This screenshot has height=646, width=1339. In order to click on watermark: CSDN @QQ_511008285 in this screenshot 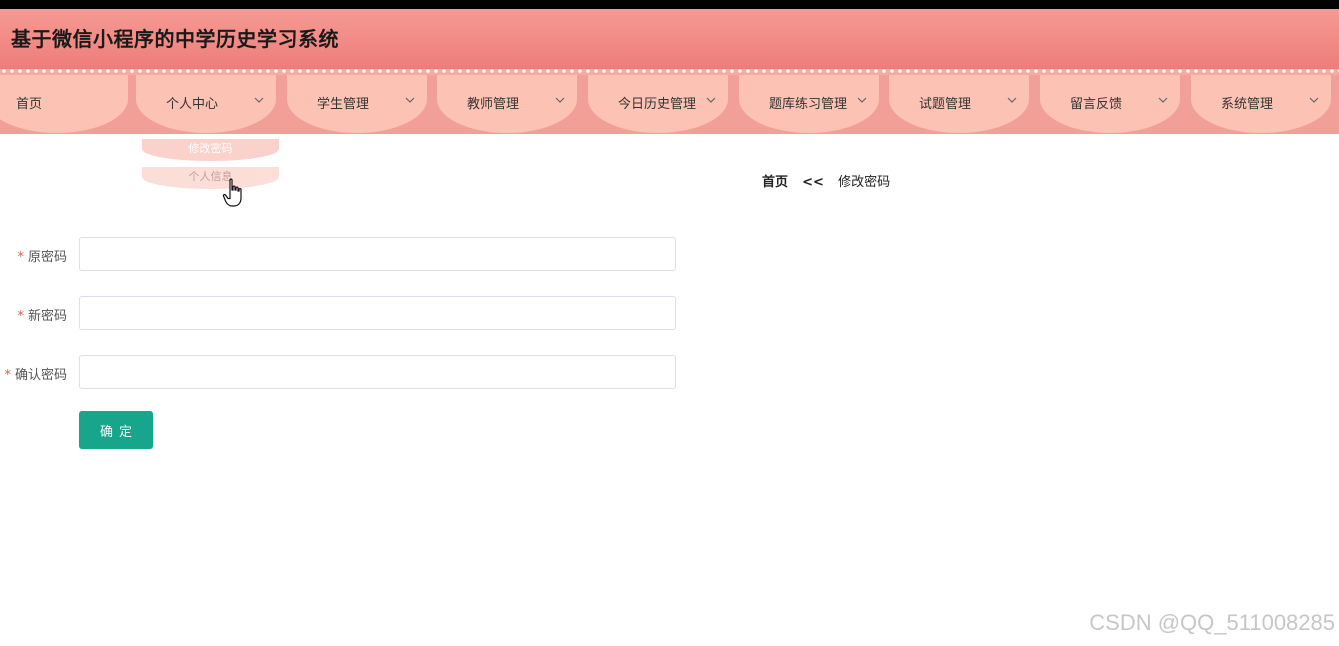, I will do `click(1212, 622)`.